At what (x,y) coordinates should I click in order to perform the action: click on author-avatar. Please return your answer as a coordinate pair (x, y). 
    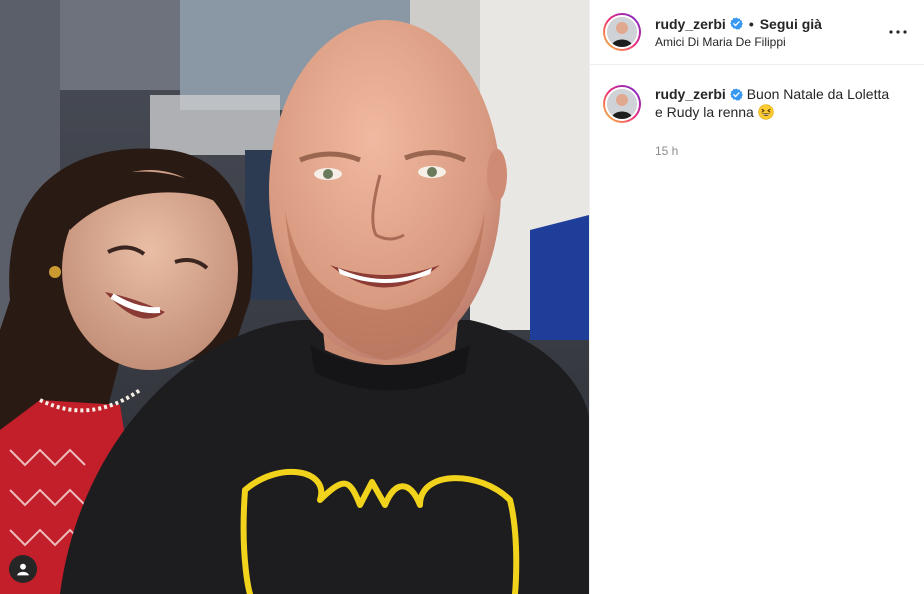
    Looking at the image, I should click on (622, 32).